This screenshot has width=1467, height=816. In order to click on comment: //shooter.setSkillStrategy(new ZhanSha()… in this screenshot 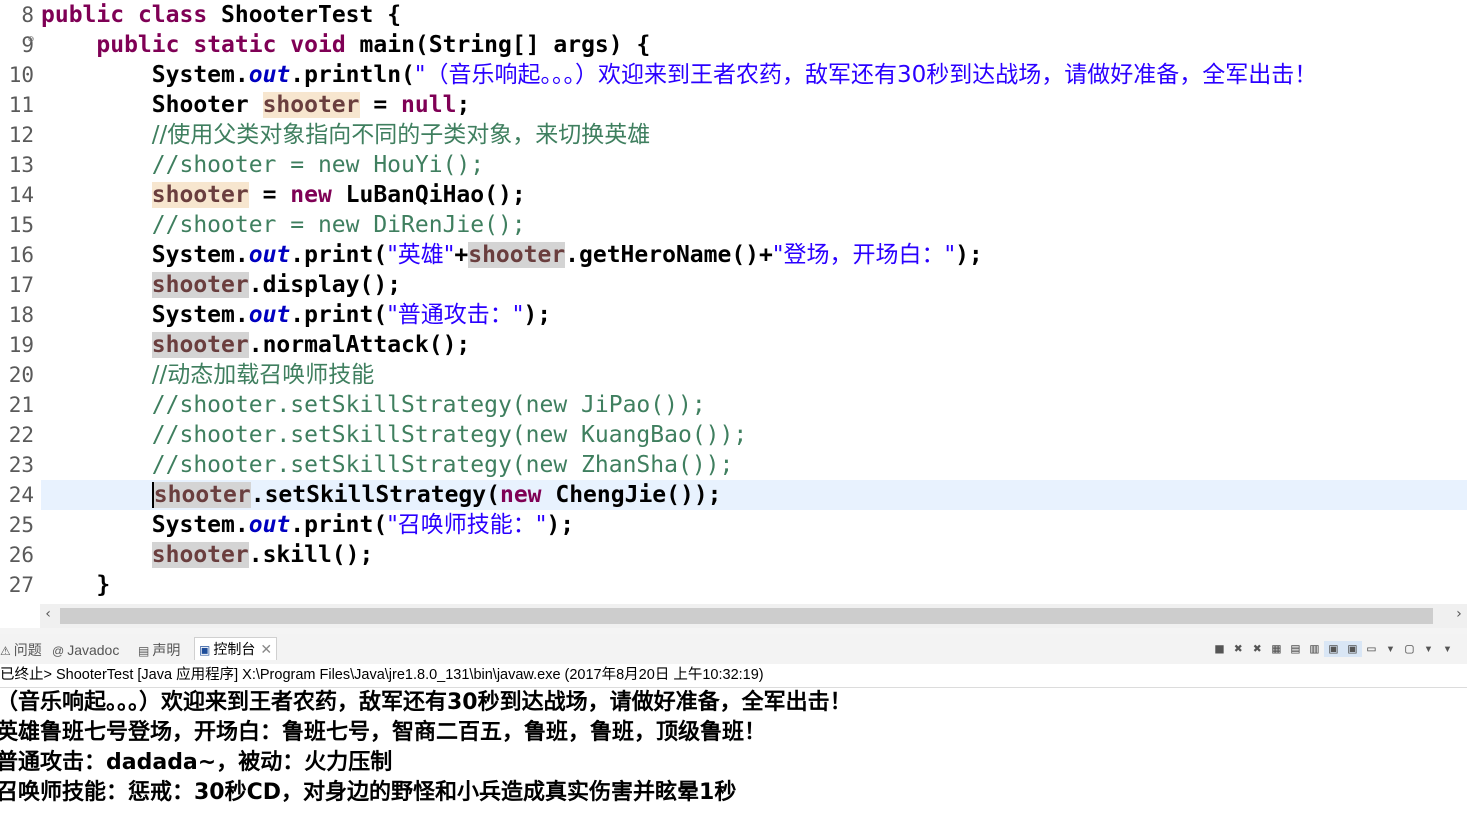, I will do `click(442, 465)`.